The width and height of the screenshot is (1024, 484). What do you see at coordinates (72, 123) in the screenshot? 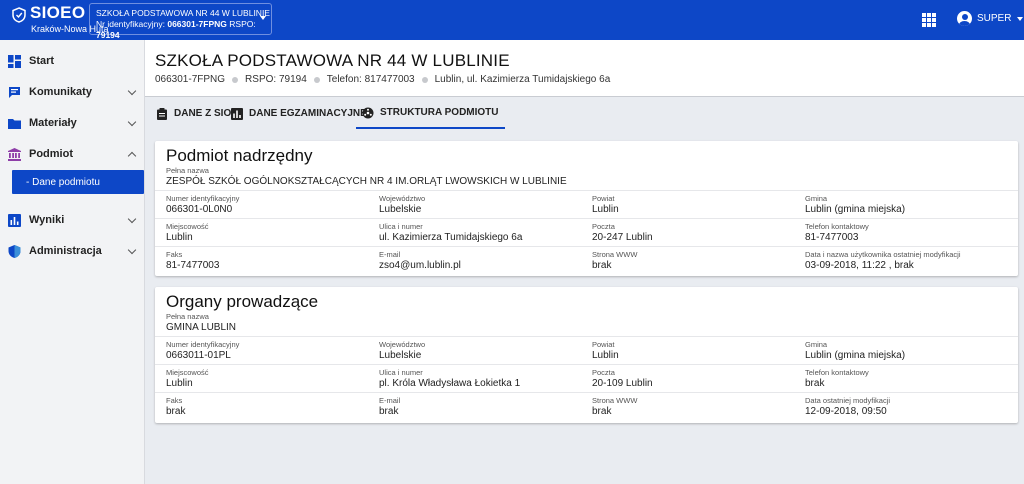
I see `sidebar-item-materialy: Materiały` at bounding box center [72, 123].